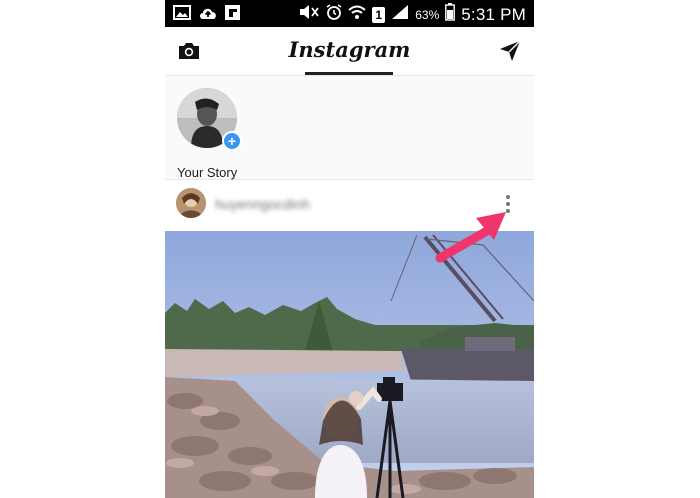 The width and height of the screenshot is (700, 498). I want to click on clock: 5:31 PM, so click(493, 14).